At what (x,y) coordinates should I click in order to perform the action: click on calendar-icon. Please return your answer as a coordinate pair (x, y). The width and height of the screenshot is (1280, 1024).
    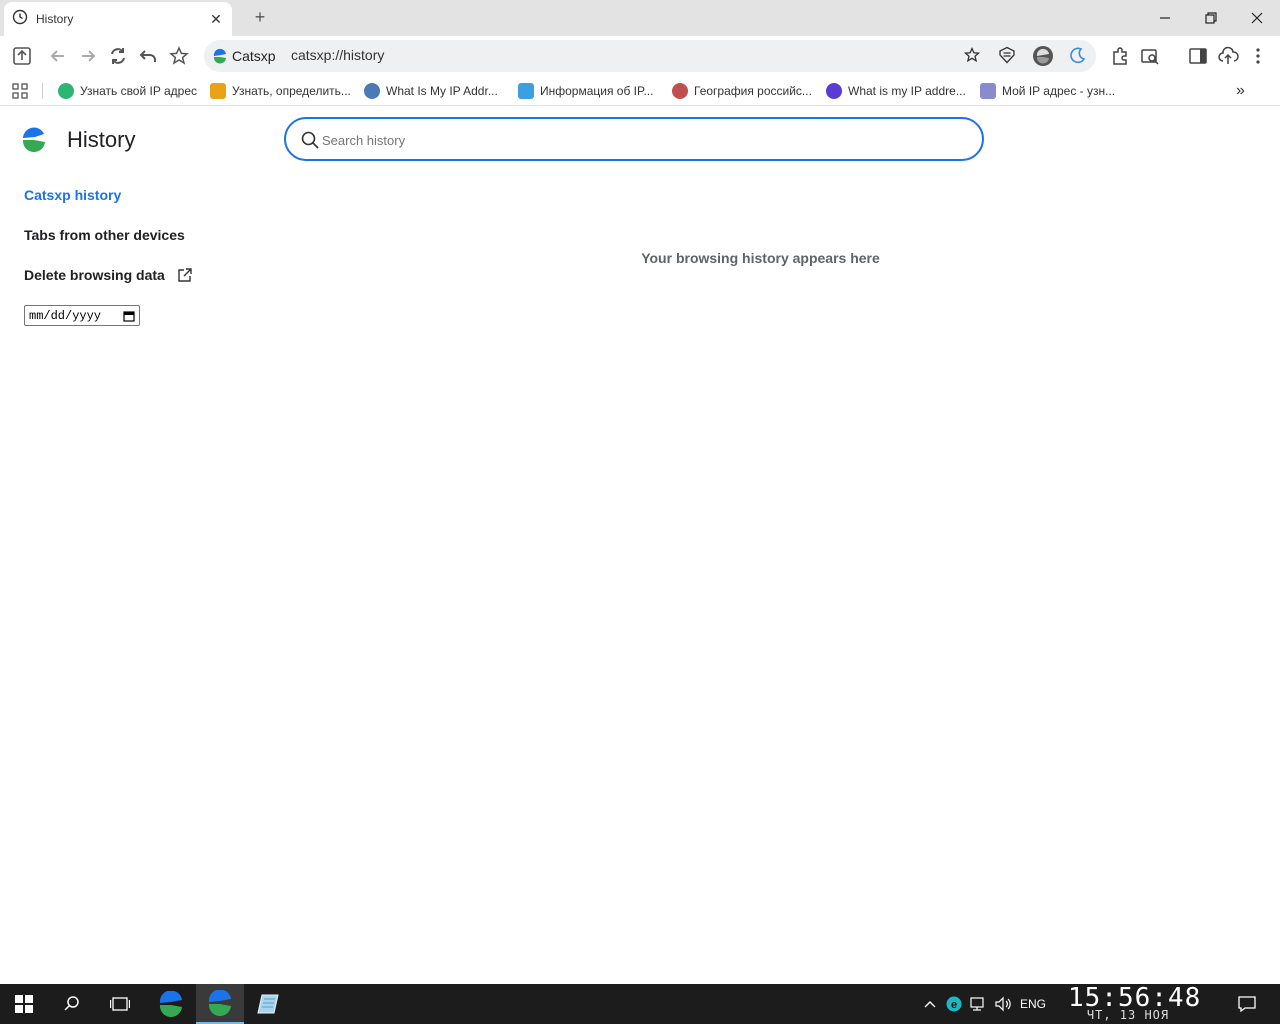
    Looking at the image, I should click on (129, 316).